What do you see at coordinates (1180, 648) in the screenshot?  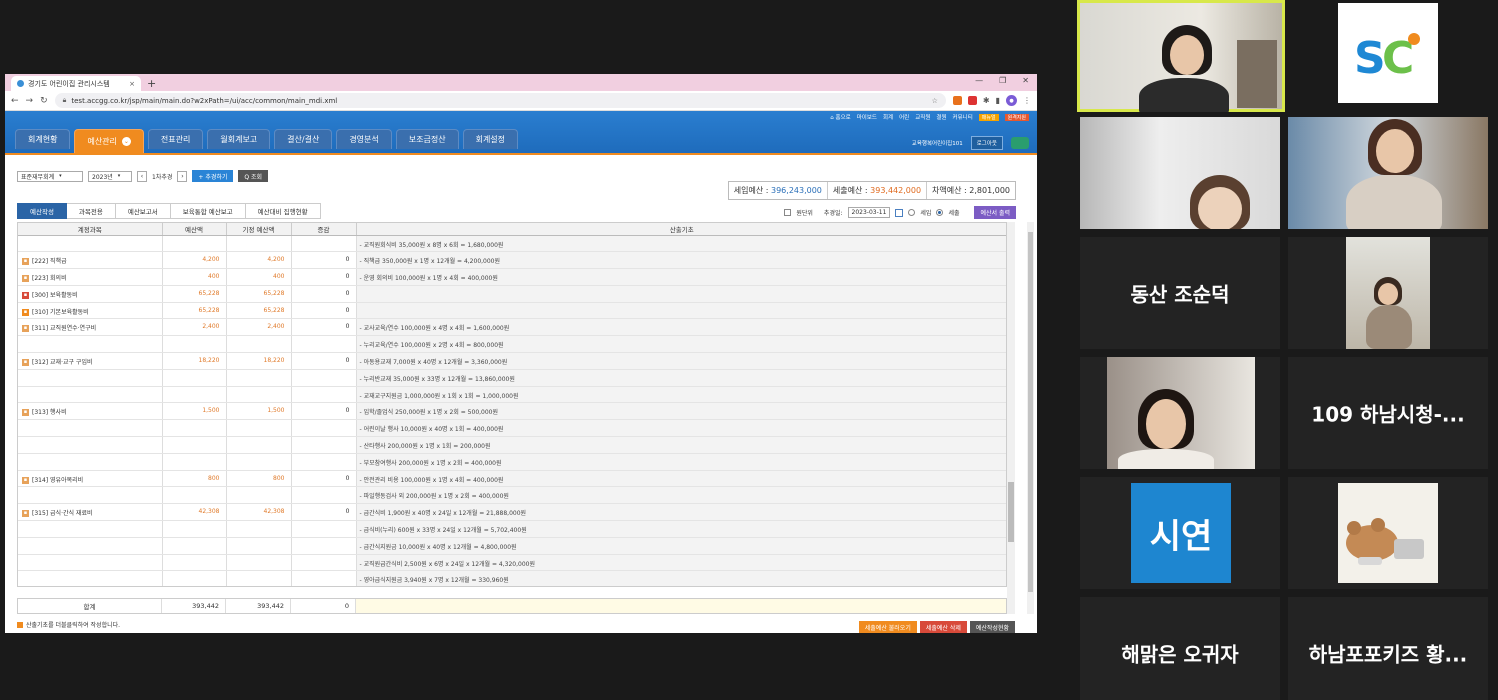 I see `participant-tile-name-3: 해맑은 오귀자` at bounding box center [1180, 648].